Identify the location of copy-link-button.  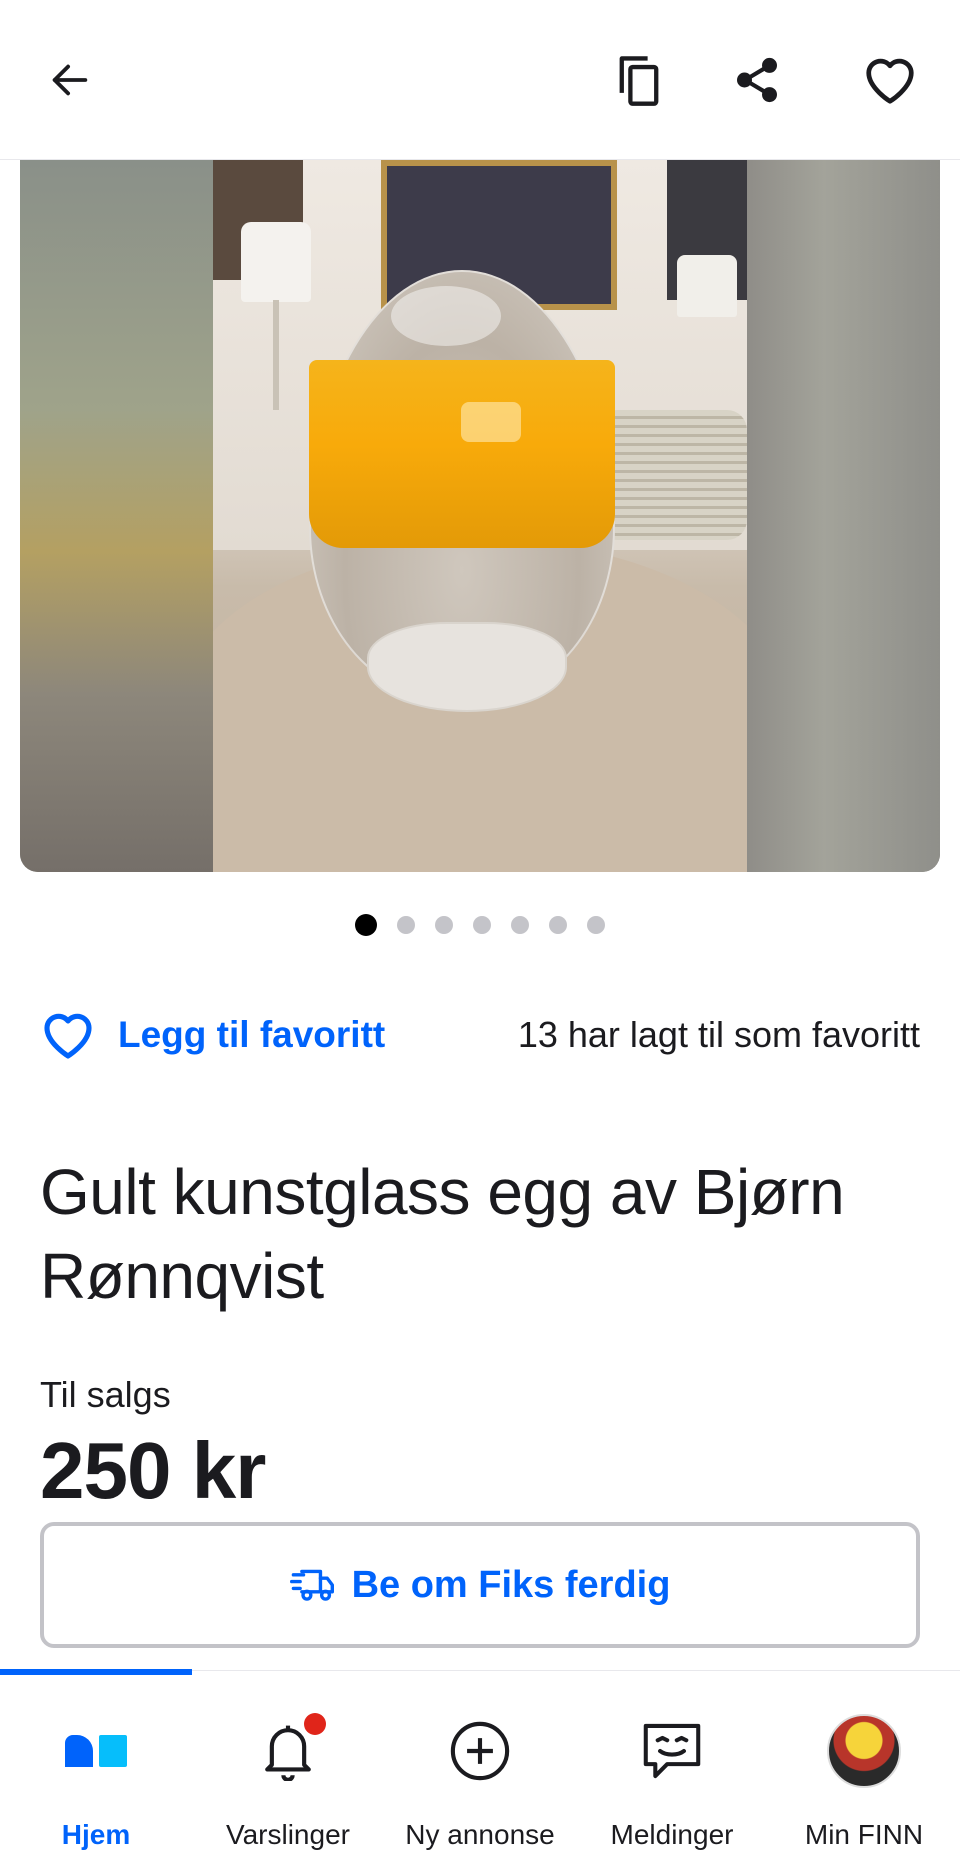
(639, 80).